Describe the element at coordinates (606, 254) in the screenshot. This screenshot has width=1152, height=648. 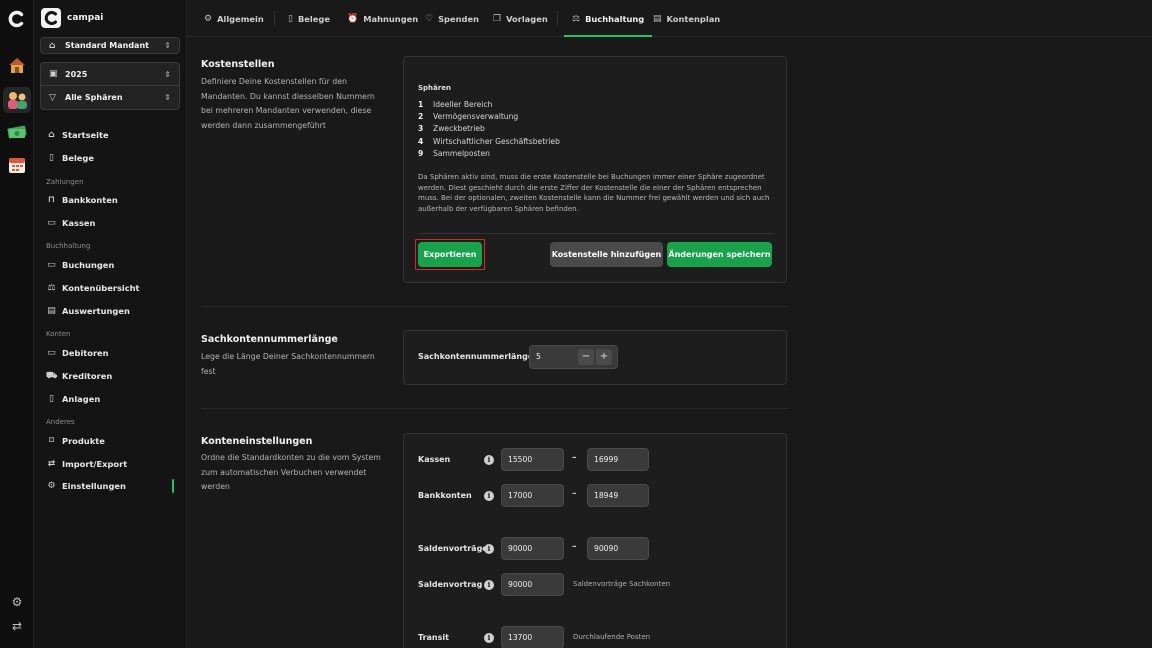
I see `add-cost-center-button: Kostenstelle hinzufügen` at that location.